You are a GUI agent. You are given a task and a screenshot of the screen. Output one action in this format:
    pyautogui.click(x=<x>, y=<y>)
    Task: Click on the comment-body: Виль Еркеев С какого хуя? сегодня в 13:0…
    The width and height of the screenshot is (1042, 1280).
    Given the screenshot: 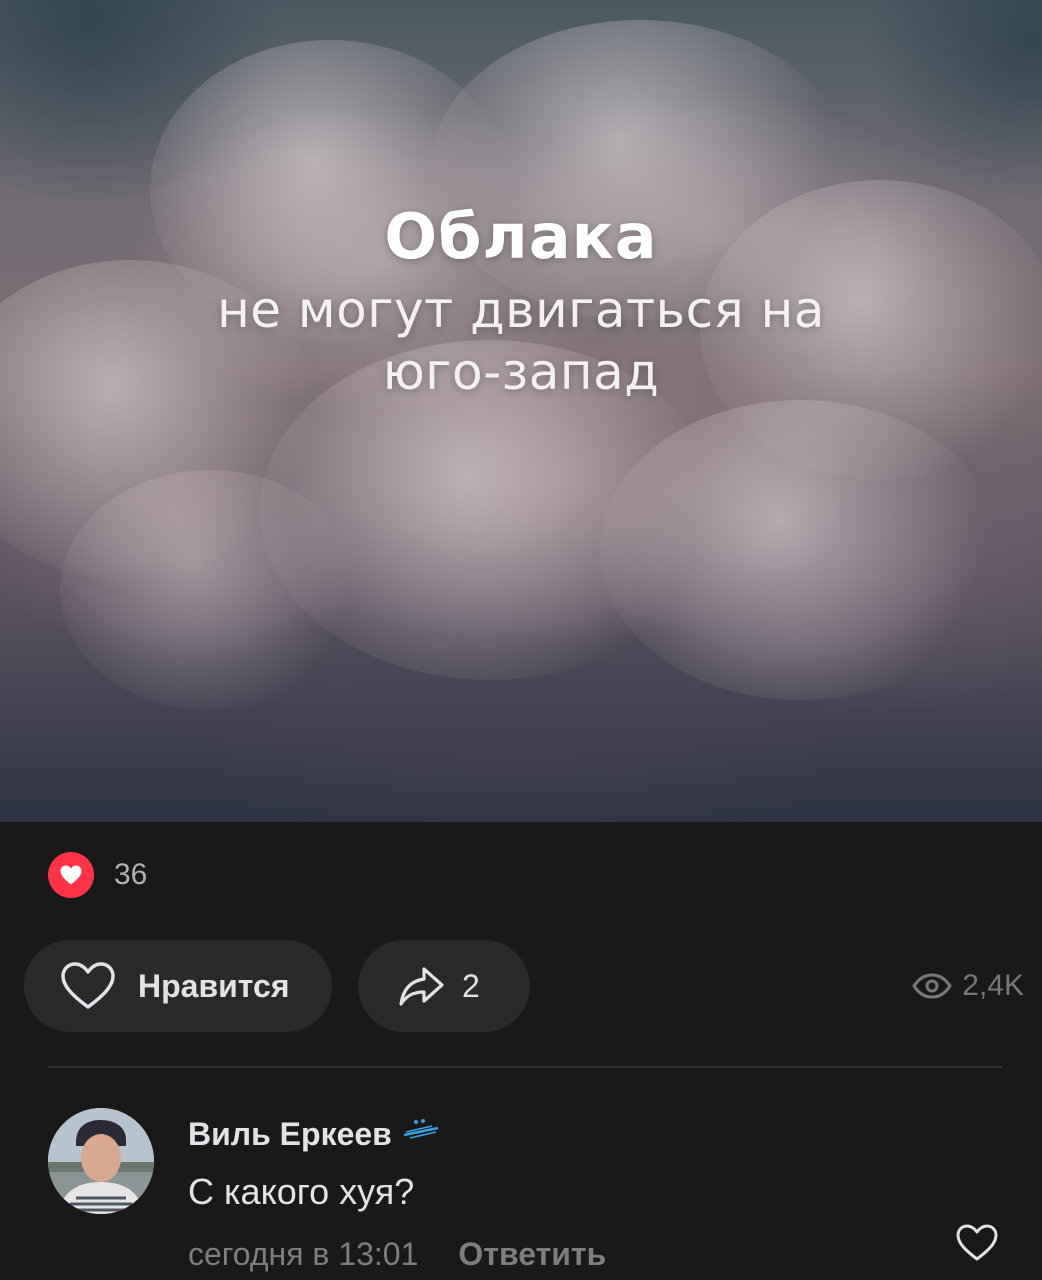 What is the action you would take?
    pyautogui.click(x=588, y=1193)
    